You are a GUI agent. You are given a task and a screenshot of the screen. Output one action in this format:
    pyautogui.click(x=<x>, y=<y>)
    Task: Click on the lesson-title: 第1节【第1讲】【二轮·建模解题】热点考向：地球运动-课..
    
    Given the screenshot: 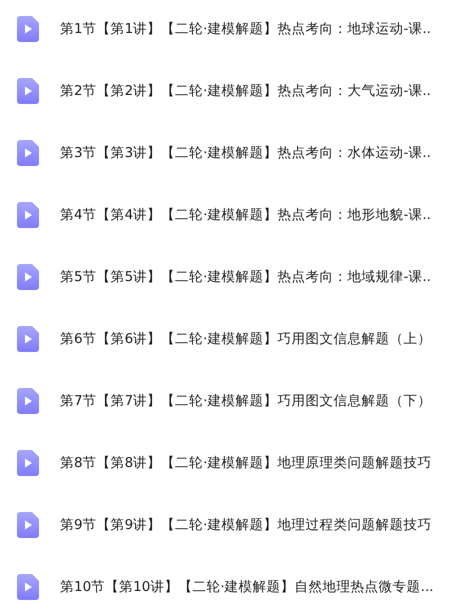 What is the action you would take?
    pyautogui.click(x=245, y=29)
    